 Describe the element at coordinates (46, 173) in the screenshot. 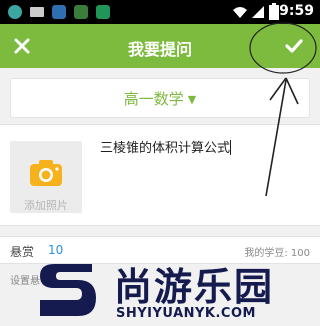

I see `camera-icon` at that location.